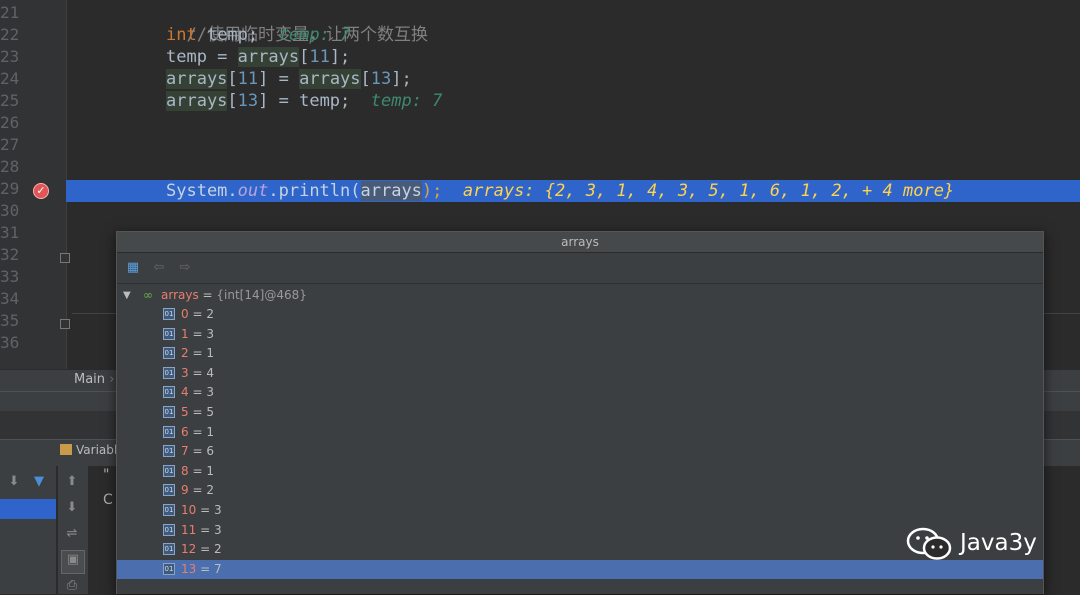 Image resolution: width=1080 pixels, height=595 pixels. Describe the element at coordinates (15, 123) in the screenshot. I see `line-number: 26` at that location.